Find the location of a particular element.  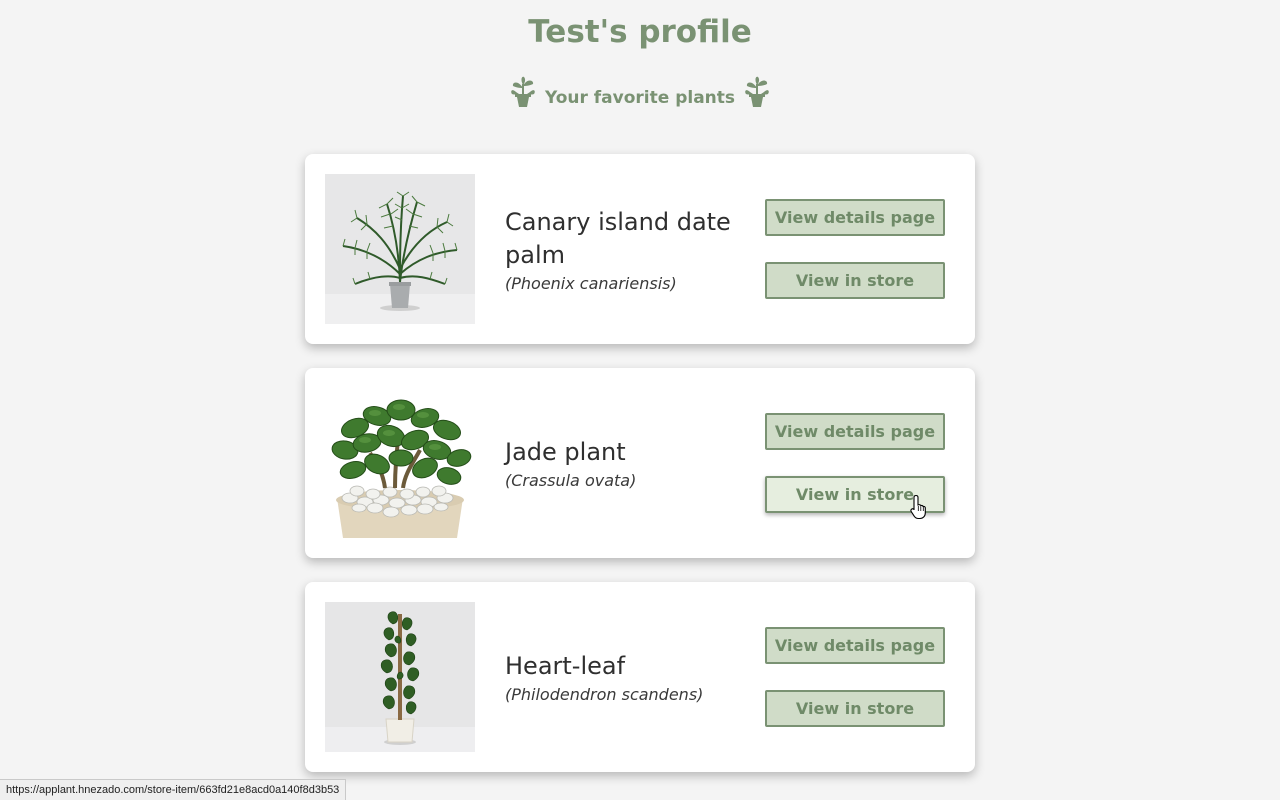

plant-scientific-name: (Philodendron scandens) is located at coordinates (604, 694).